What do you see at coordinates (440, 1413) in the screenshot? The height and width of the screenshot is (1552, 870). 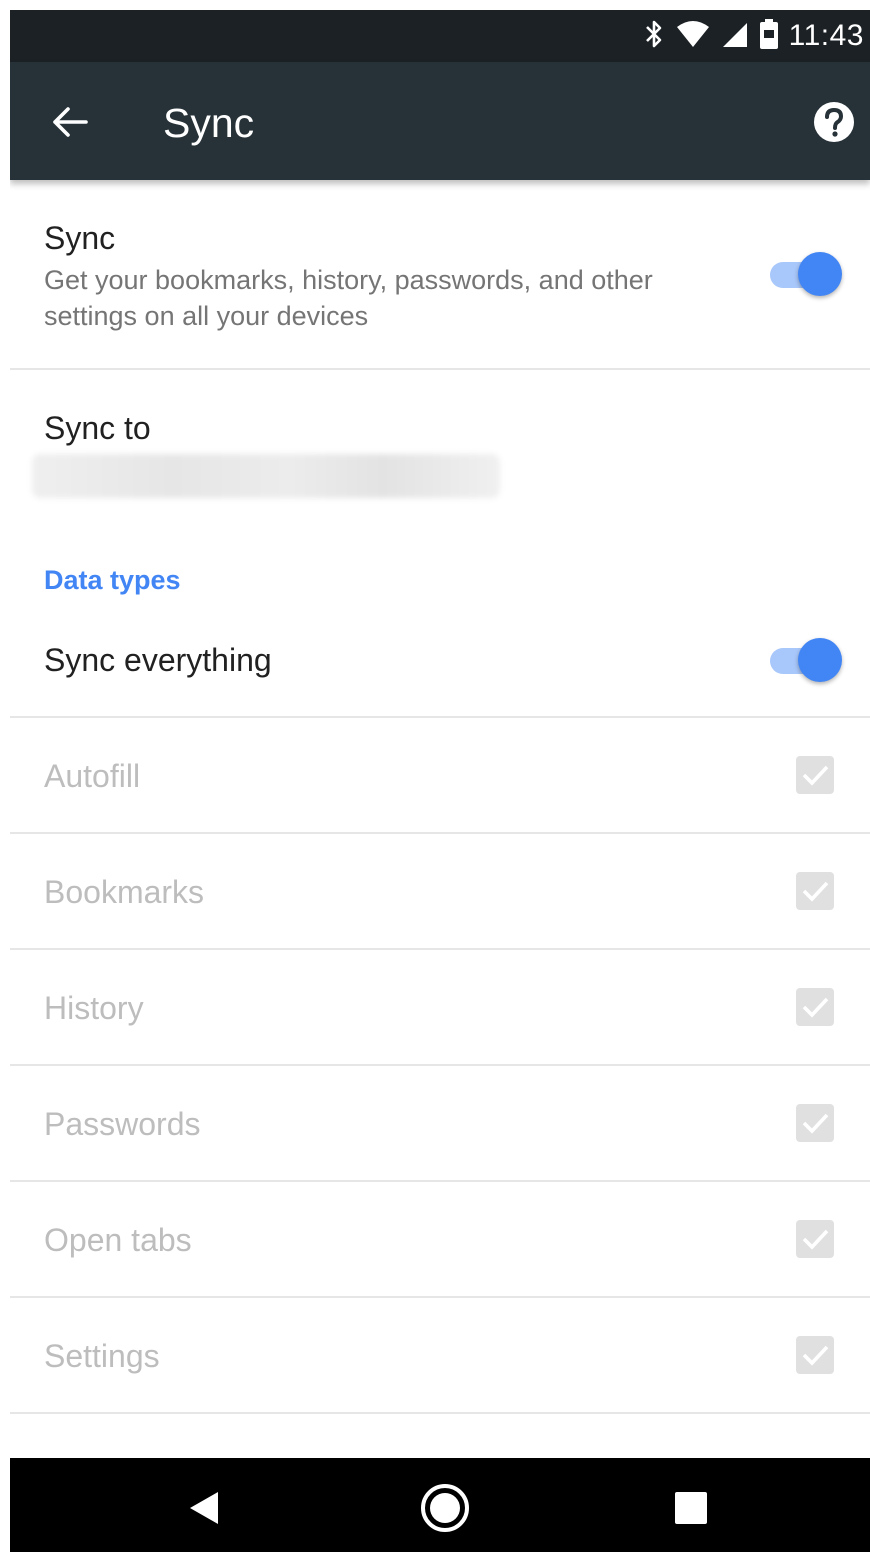 I see `divider` at bounding box center [440, 1413].